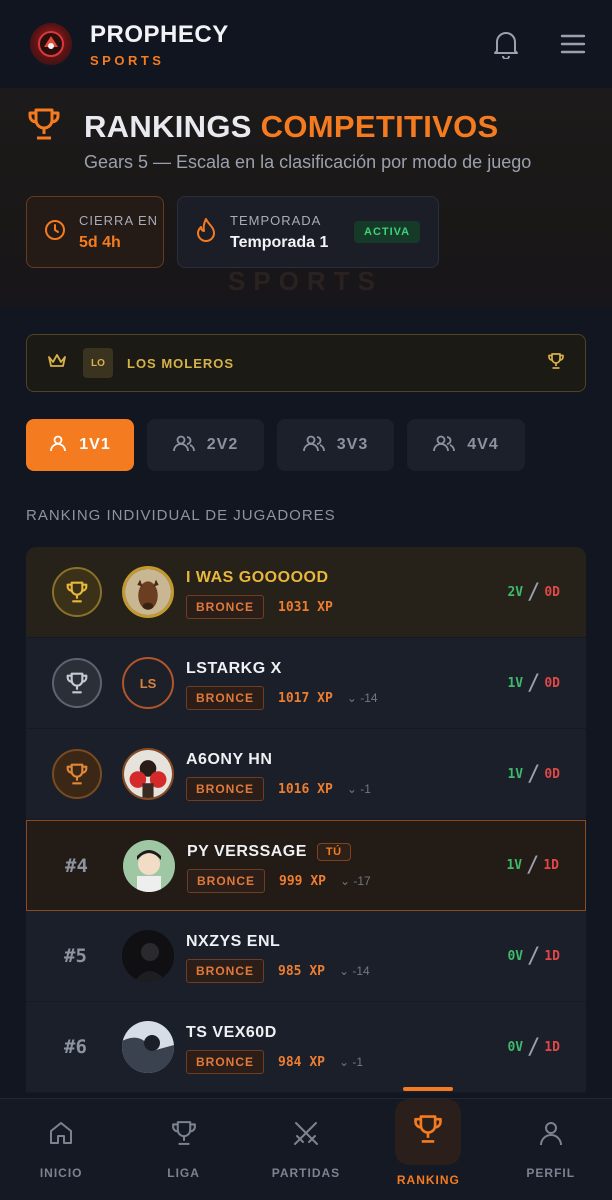  I want to click on season-status-badge: ACTIVA, so click(387, 232).